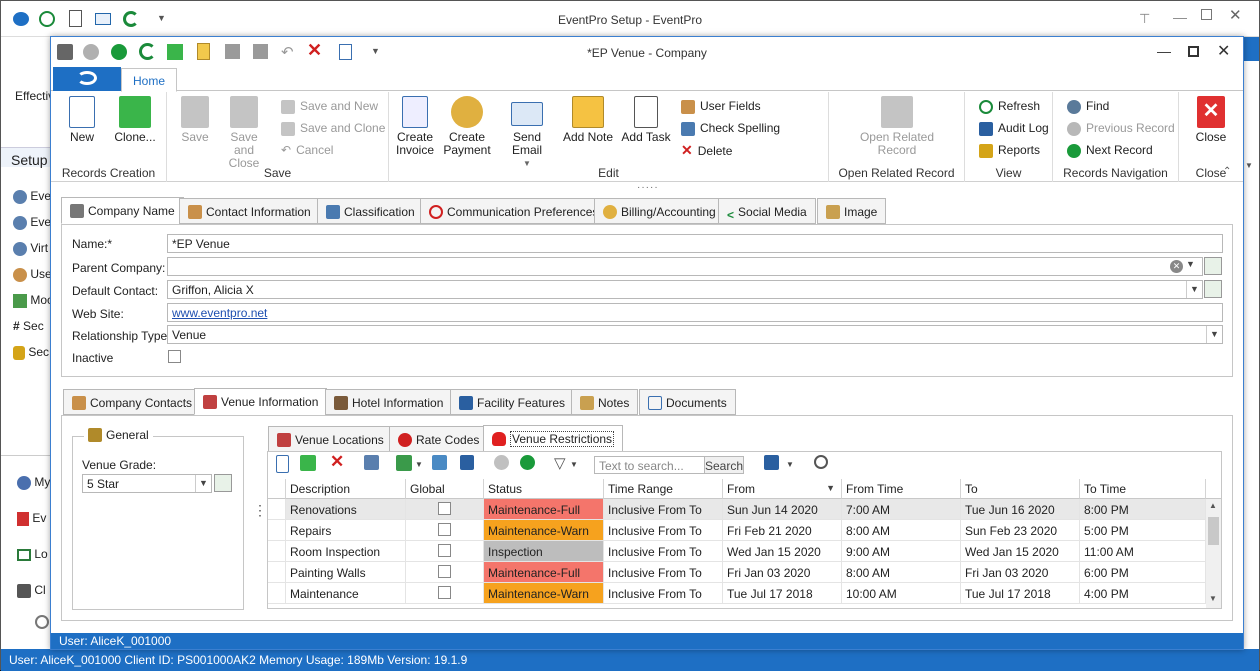  What do you see at coordinates (1020, 509) in the screenshot?
I see `cell-to: Tue Jun 16 2020` at bounding box center [1020, 509].